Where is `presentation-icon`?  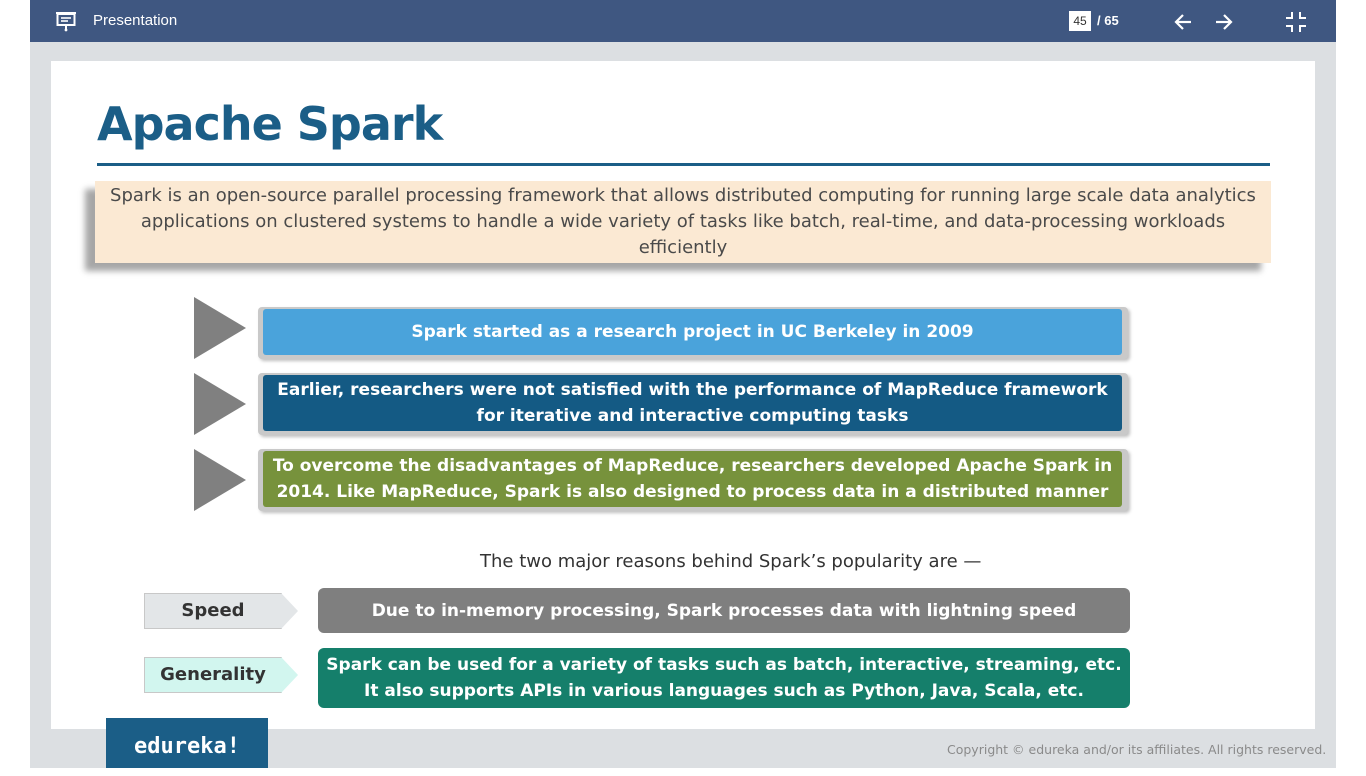 presentation-icon is located at coordinates (66, 22).